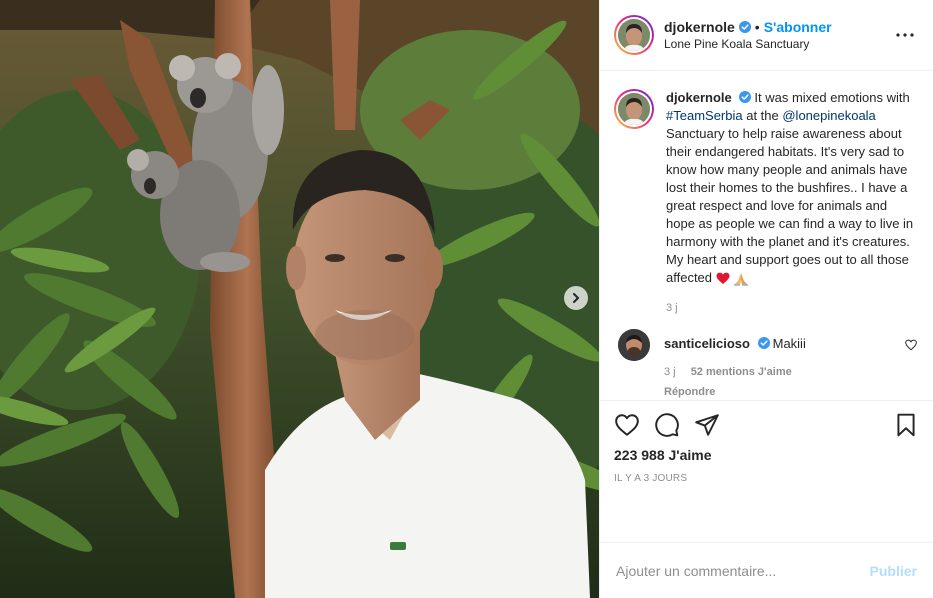 The height and width of the screenshot is (598, 933). I want to click on caption-story-ring, so click(634, 109).